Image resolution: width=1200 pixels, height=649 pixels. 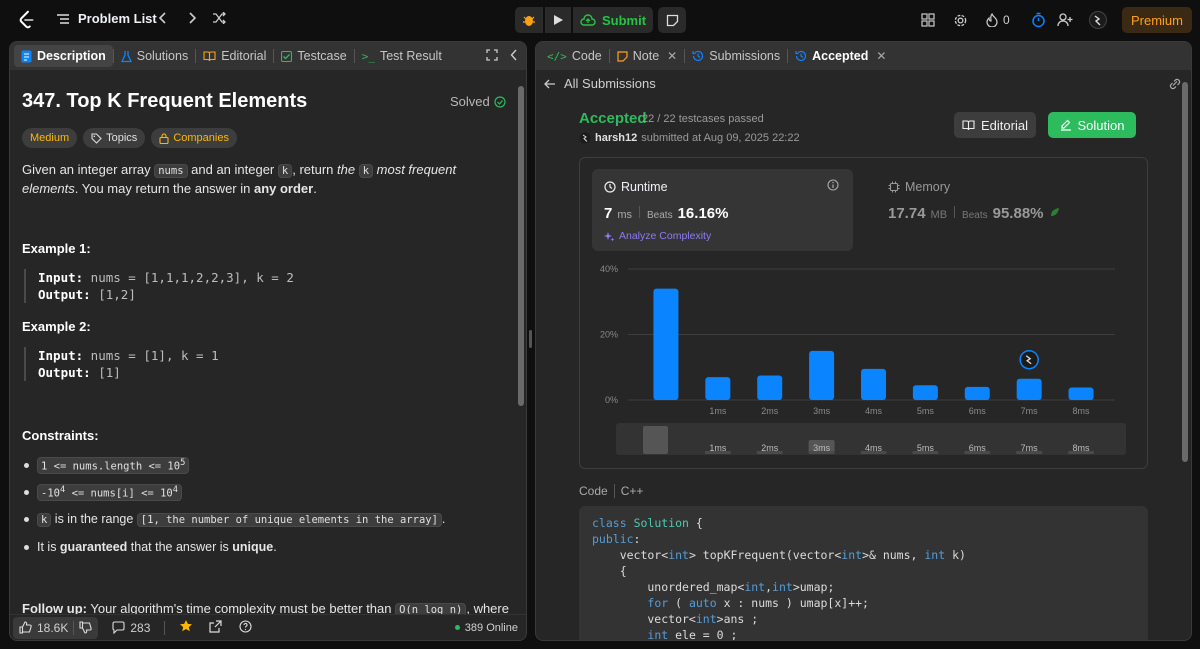 What do you see at coordinates (840, 56) in the screenshot?
I see `tab-accepted: Accepted ✕` at bounding box center [840, 56].